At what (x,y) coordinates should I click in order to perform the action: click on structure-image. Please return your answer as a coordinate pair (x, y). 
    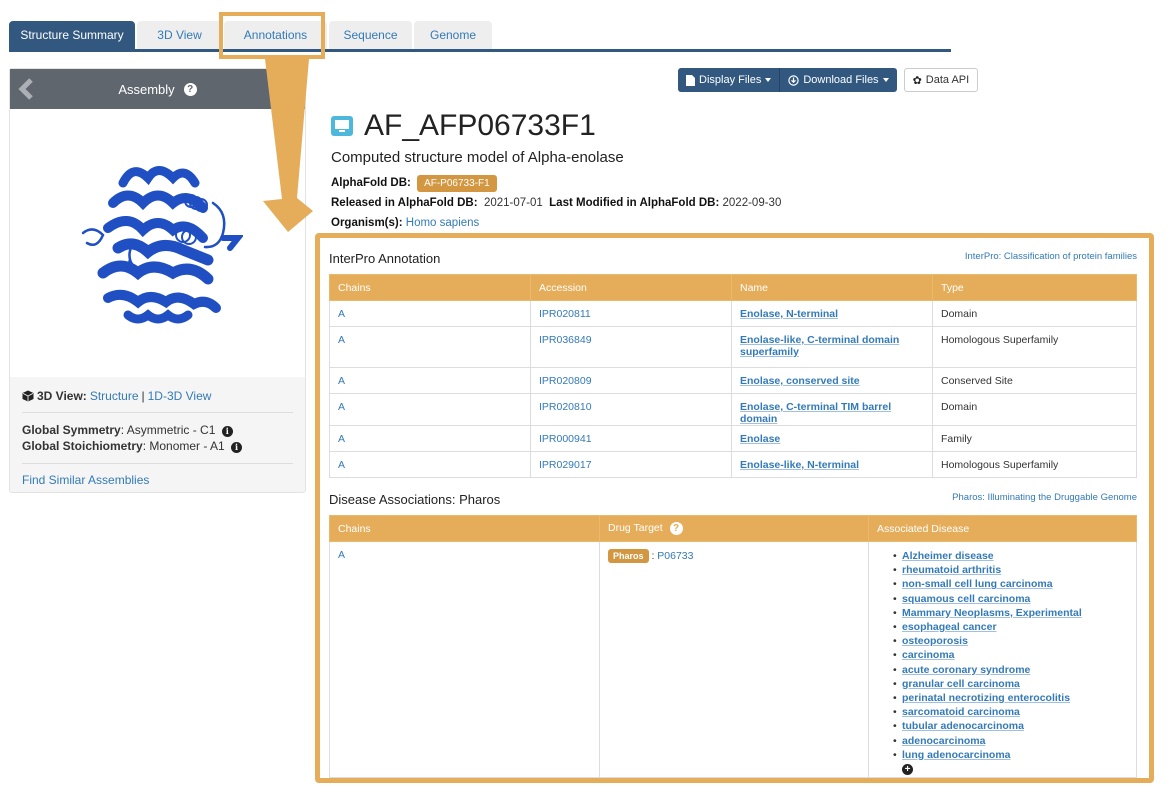
    Looking at the image, I should click on (157, 243).